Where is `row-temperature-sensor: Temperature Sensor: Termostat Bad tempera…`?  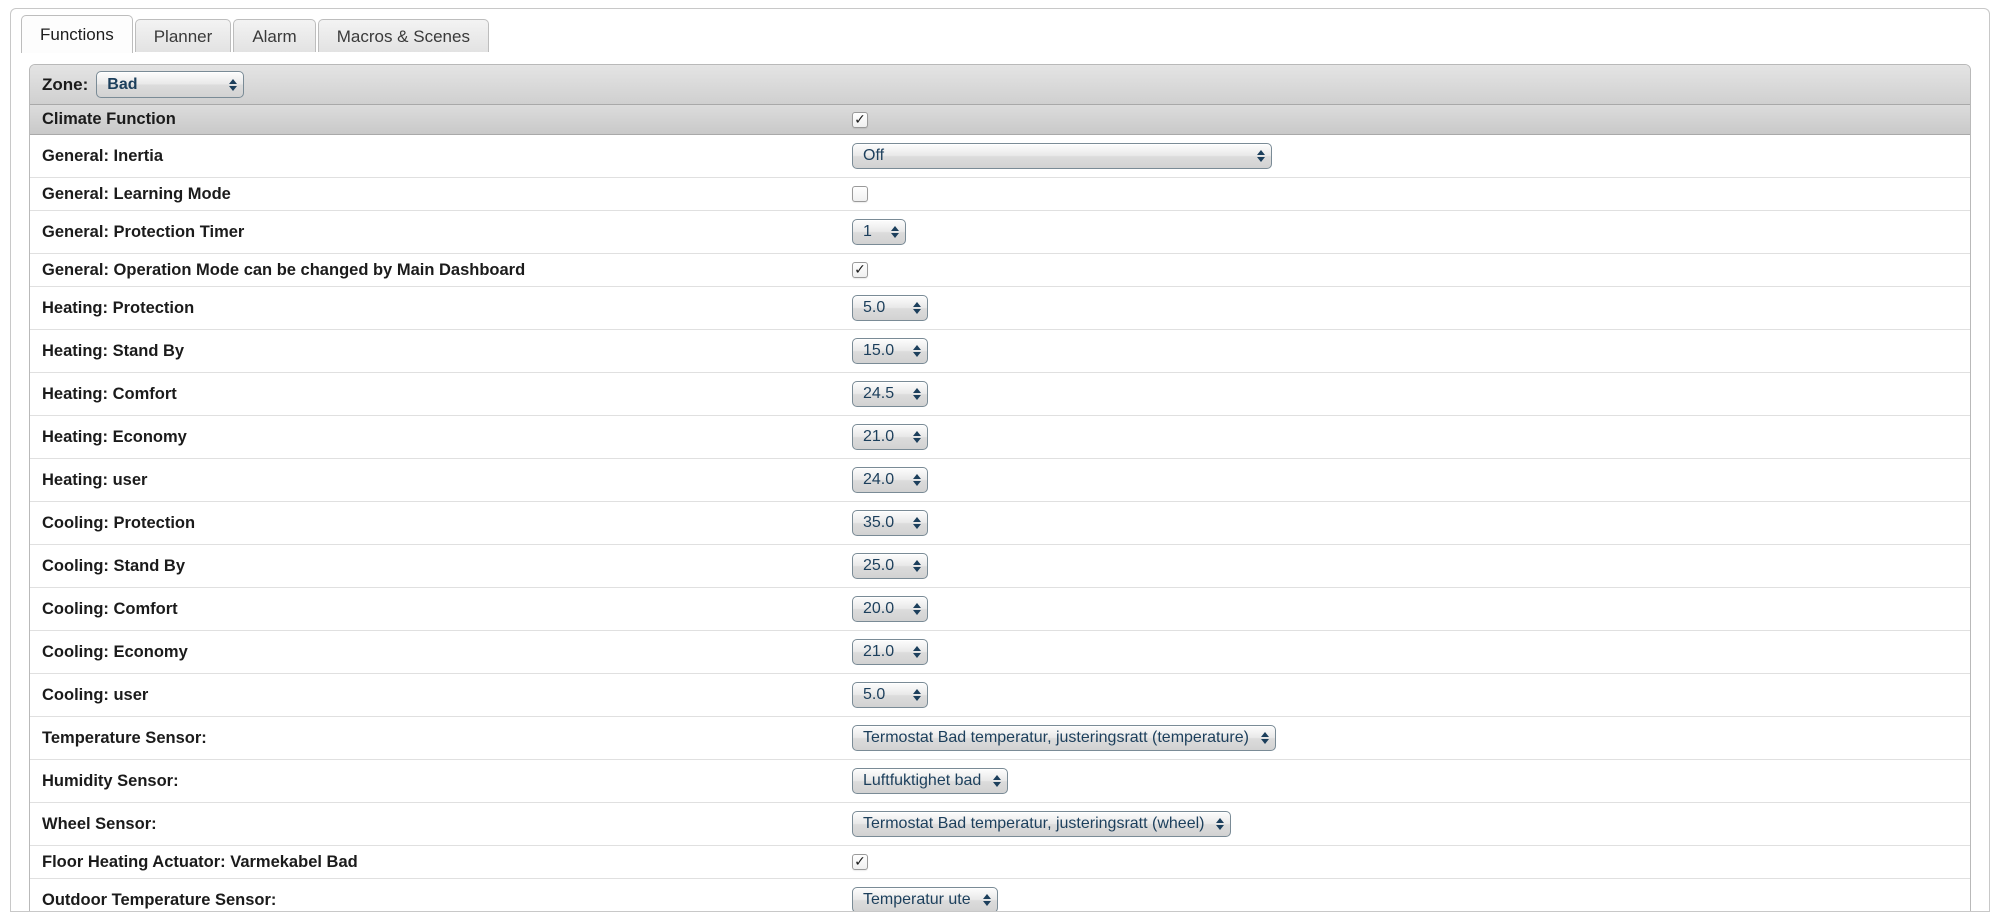 row-temperature-sensor: Temperature Sensor: Termostat Bad tempera… is located at coordinates (1000, 738).